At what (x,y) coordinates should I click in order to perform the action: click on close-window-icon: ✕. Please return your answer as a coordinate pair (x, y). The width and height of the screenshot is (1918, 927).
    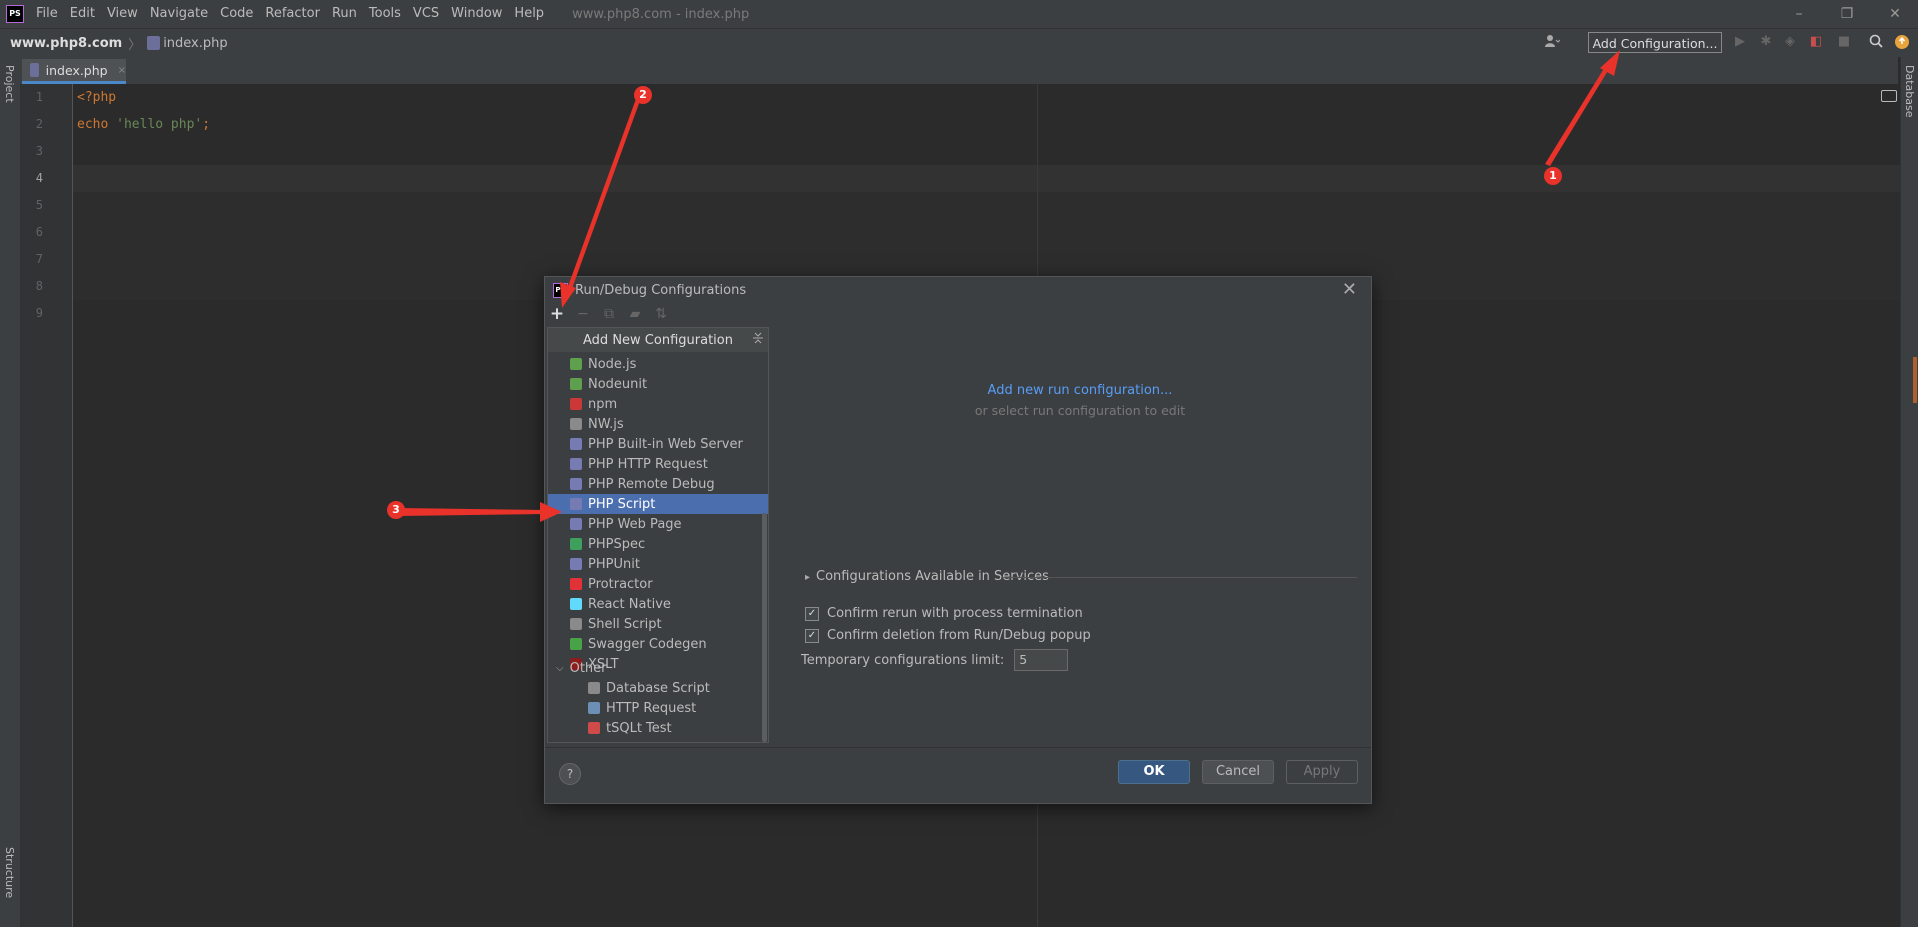
    Looking at the image, I should click on (1895, 14).